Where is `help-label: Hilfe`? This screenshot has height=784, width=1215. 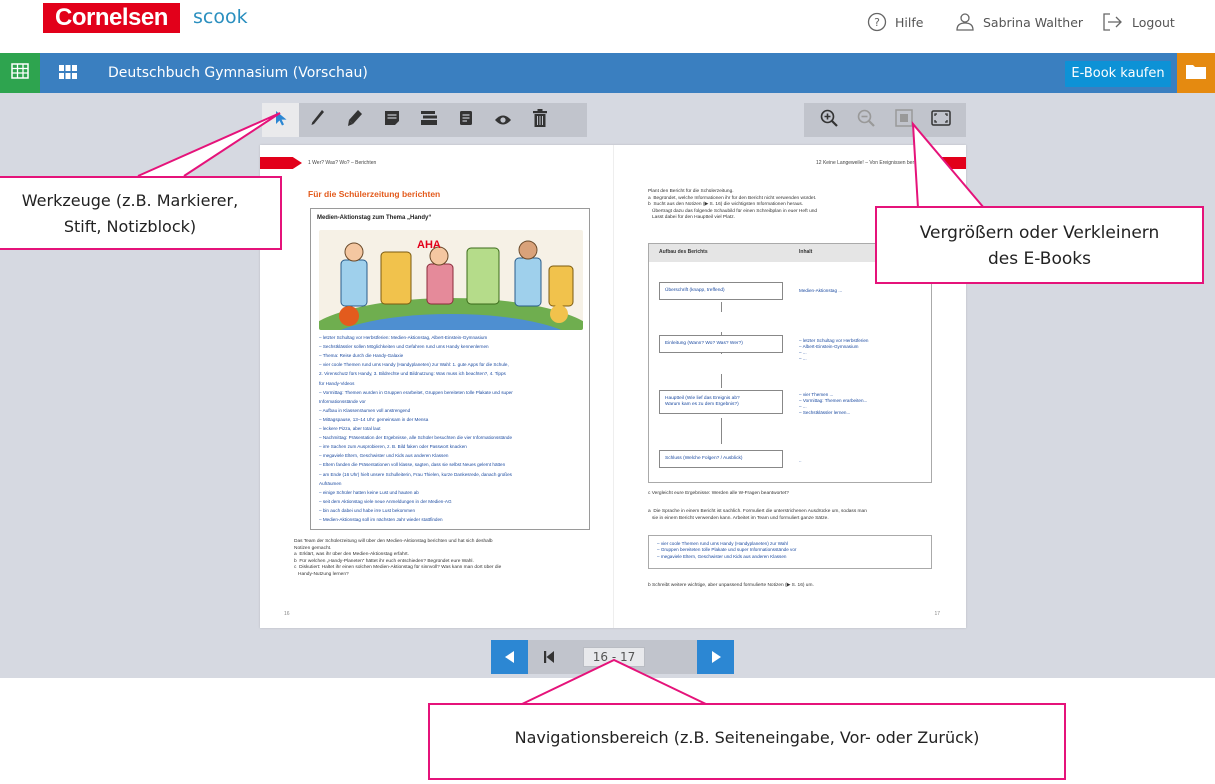 help-label: Hilfe is located at coordinates (909, 22).